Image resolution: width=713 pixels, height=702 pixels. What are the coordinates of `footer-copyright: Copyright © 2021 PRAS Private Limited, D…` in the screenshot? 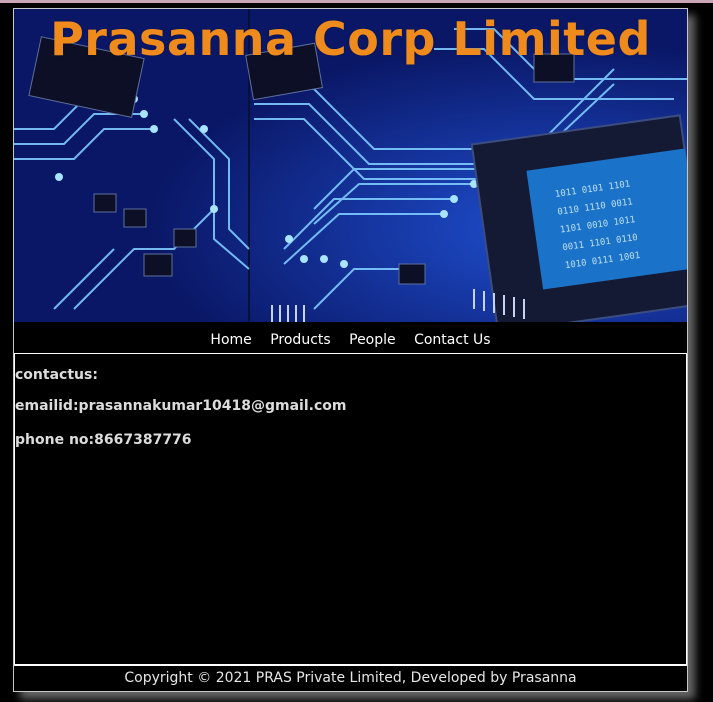 It's located at (350, 678).